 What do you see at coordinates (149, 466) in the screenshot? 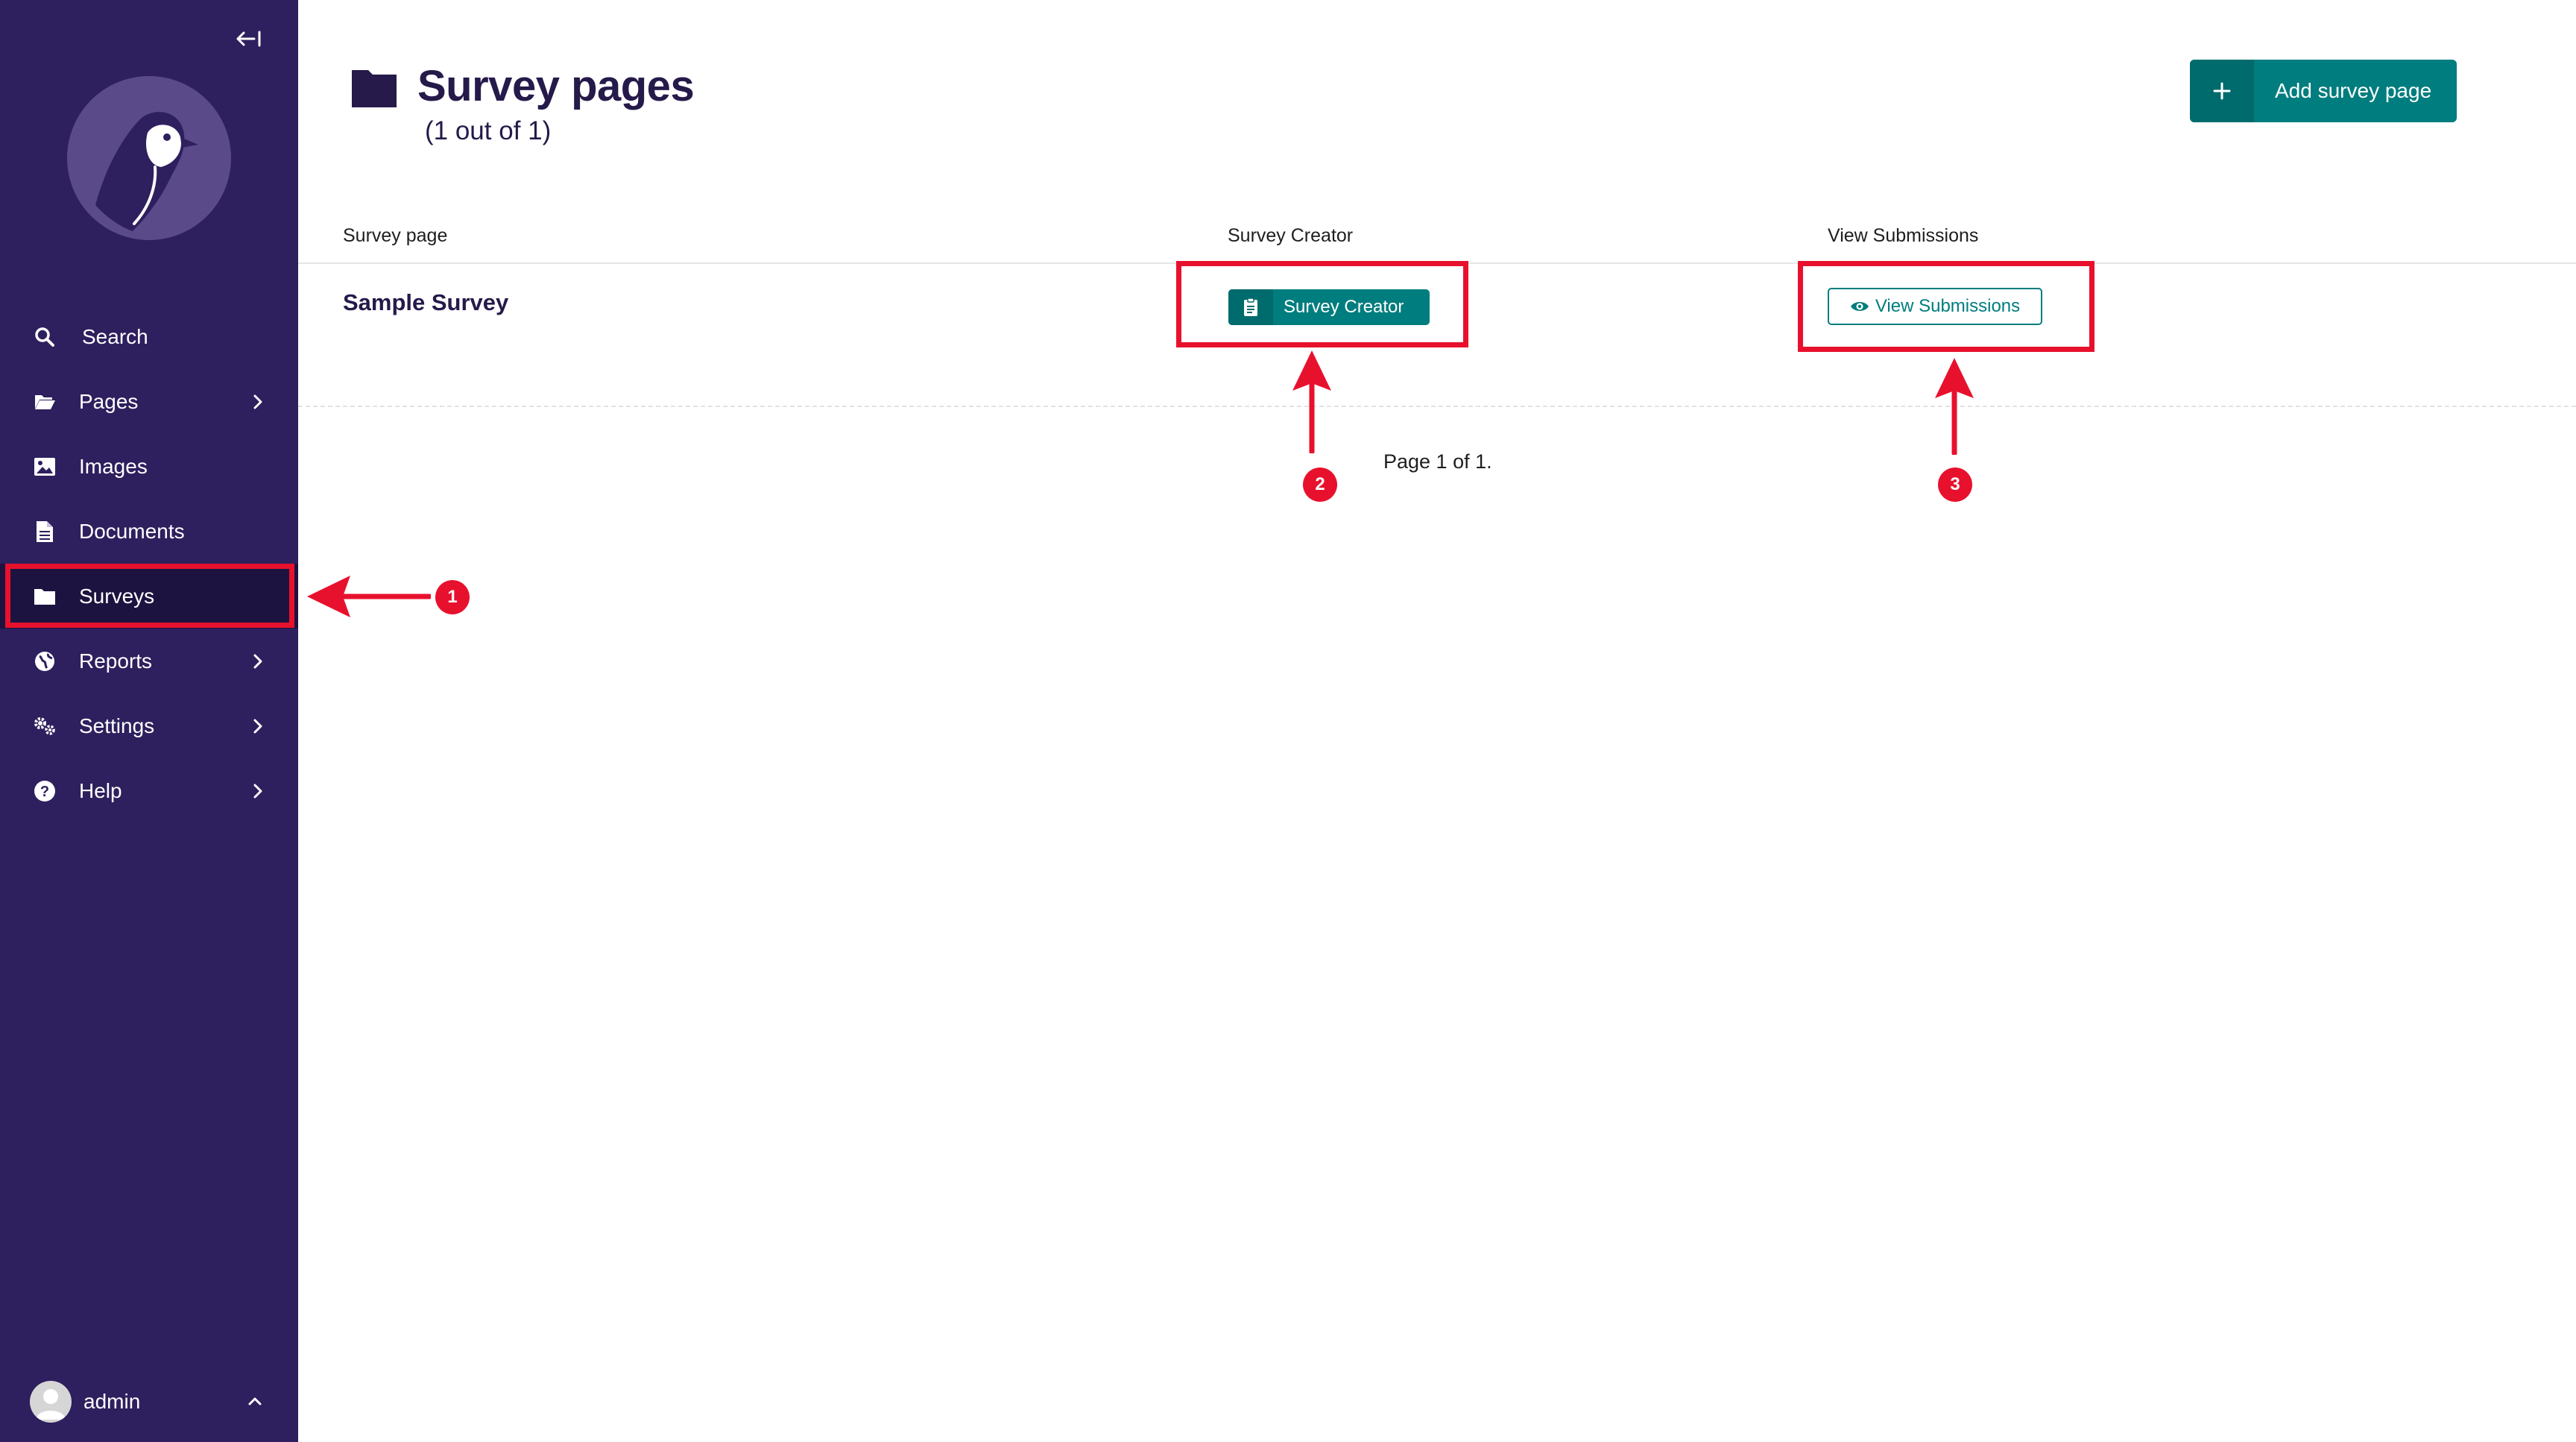
I see `sidebar-item-images: Images` at bounding box center [149, 466].